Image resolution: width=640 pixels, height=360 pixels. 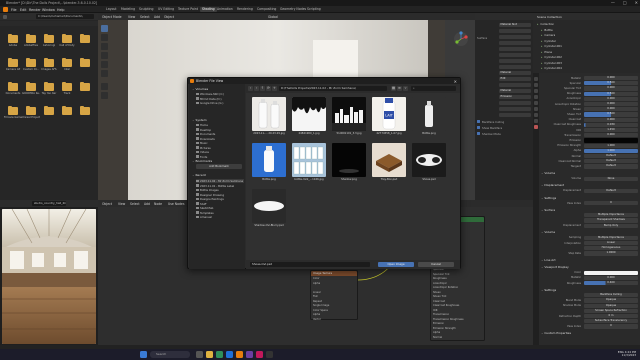 What do you see at coordinates (611, 130) in the screenshot?
I see `property-value: 1.450` at bounding box center [611, 130].